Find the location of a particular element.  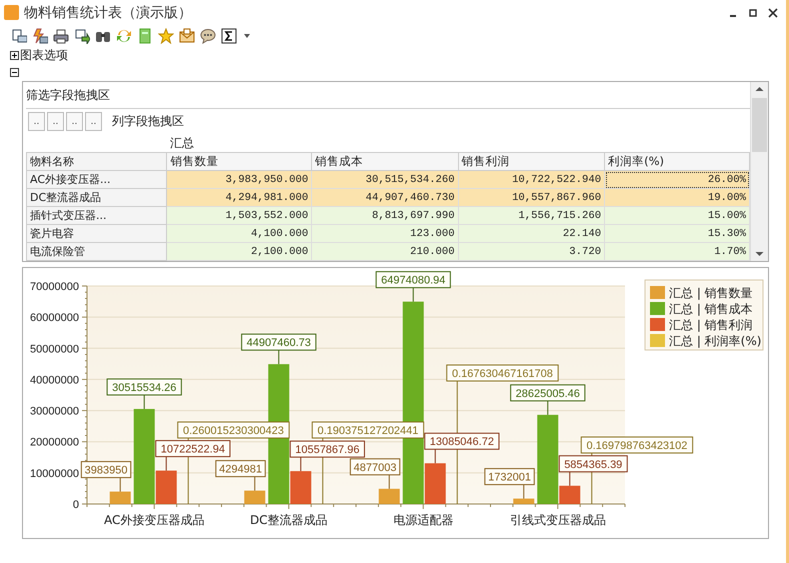

group-header: 汇总 is located at coordinates (458, 143).